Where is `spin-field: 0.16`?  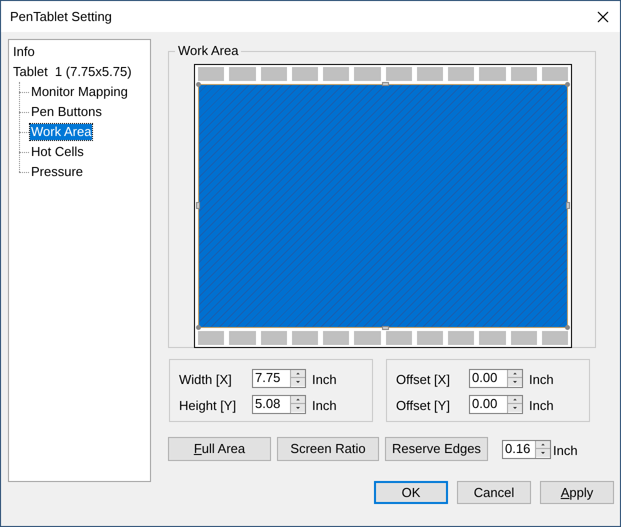
spin-field: 0.16 is located at coordinates (526, 449).